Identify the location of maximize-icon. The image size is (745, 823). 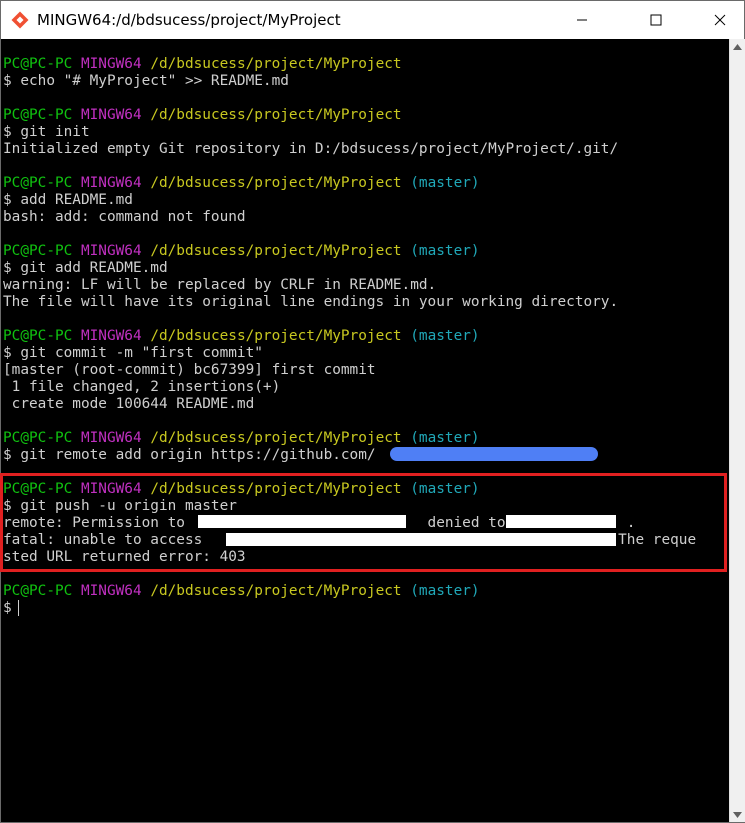
(656, 20).